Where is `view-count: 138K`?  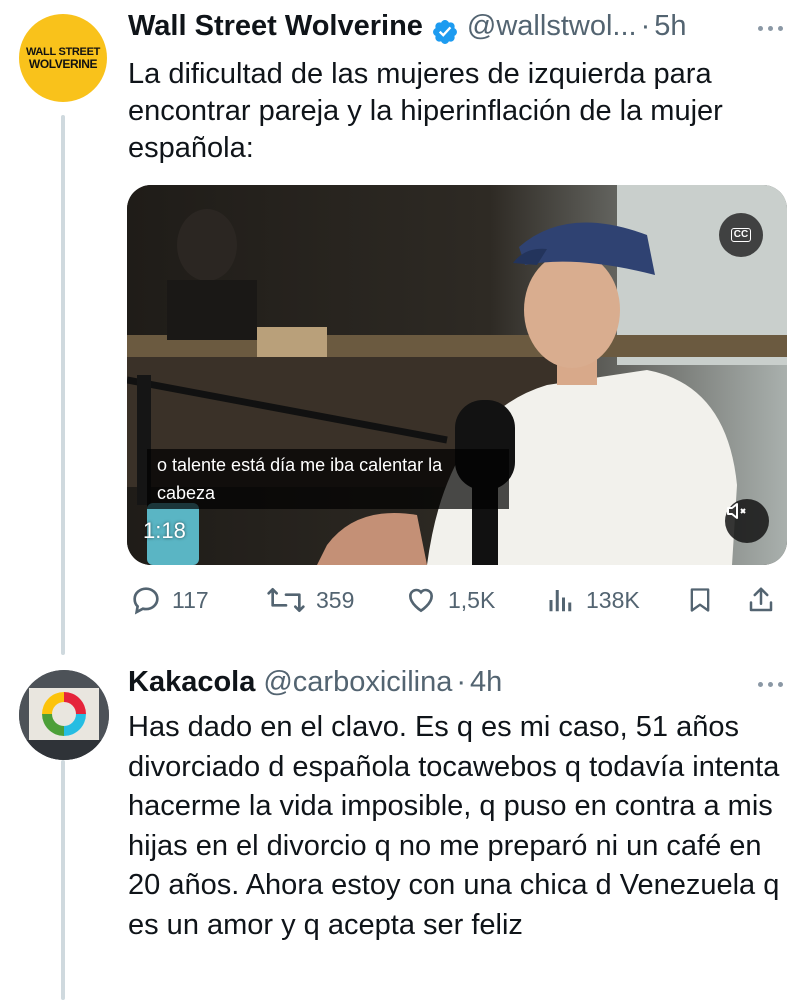 view-count: 138K is located at coordinates (613, 599).